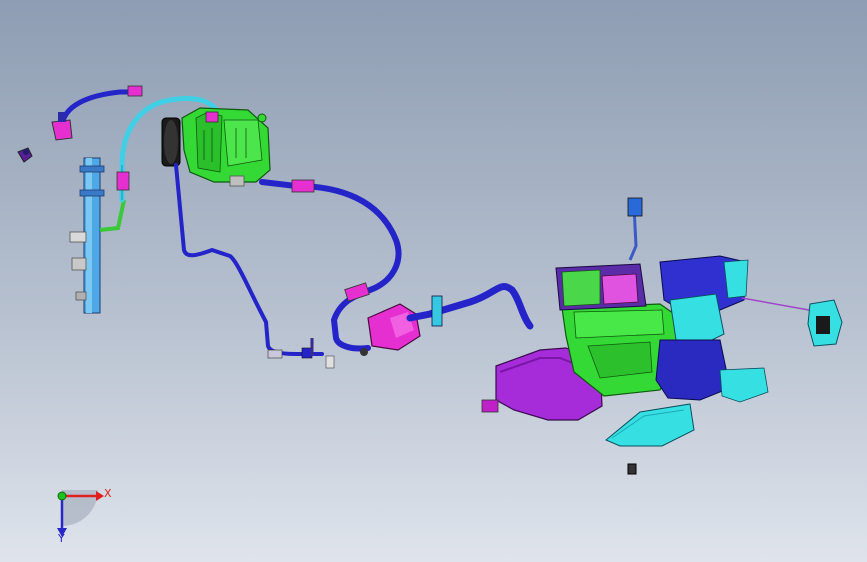 The height and width of the screenshot is (562, 867). I want to click on y-axis-label: Y, so click(61, 538).